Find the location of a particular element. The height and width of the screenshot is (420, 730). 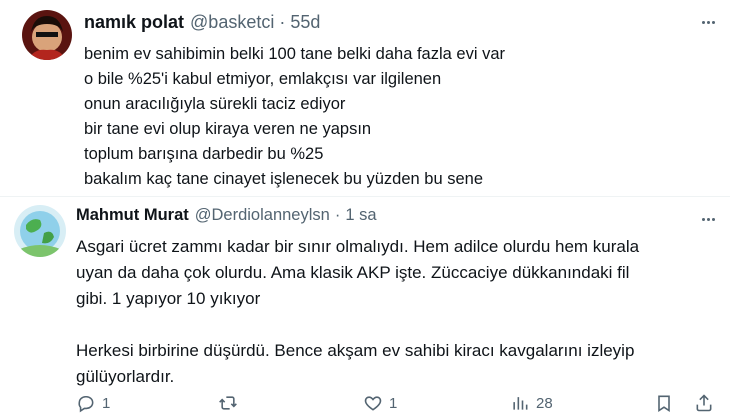

retweet-button is located at coordinates (231, 403).